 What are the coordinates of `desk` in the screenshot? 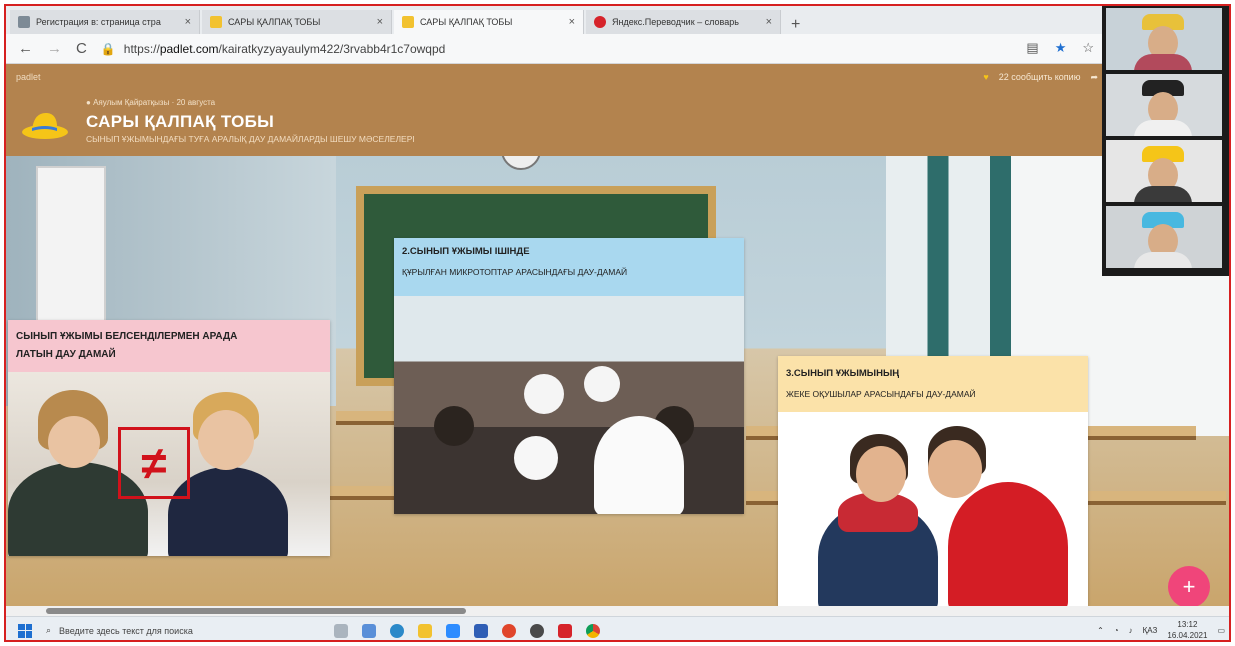 It's located at (366, 418).